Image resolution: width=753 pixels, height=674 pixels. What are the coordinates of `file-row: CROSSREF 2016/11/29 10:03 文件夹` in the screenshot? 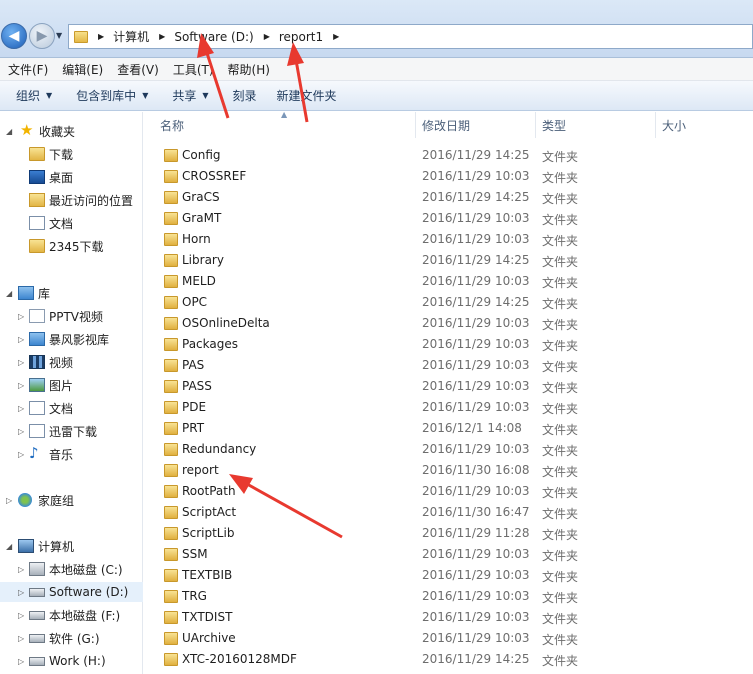 It's located at (449, 176).